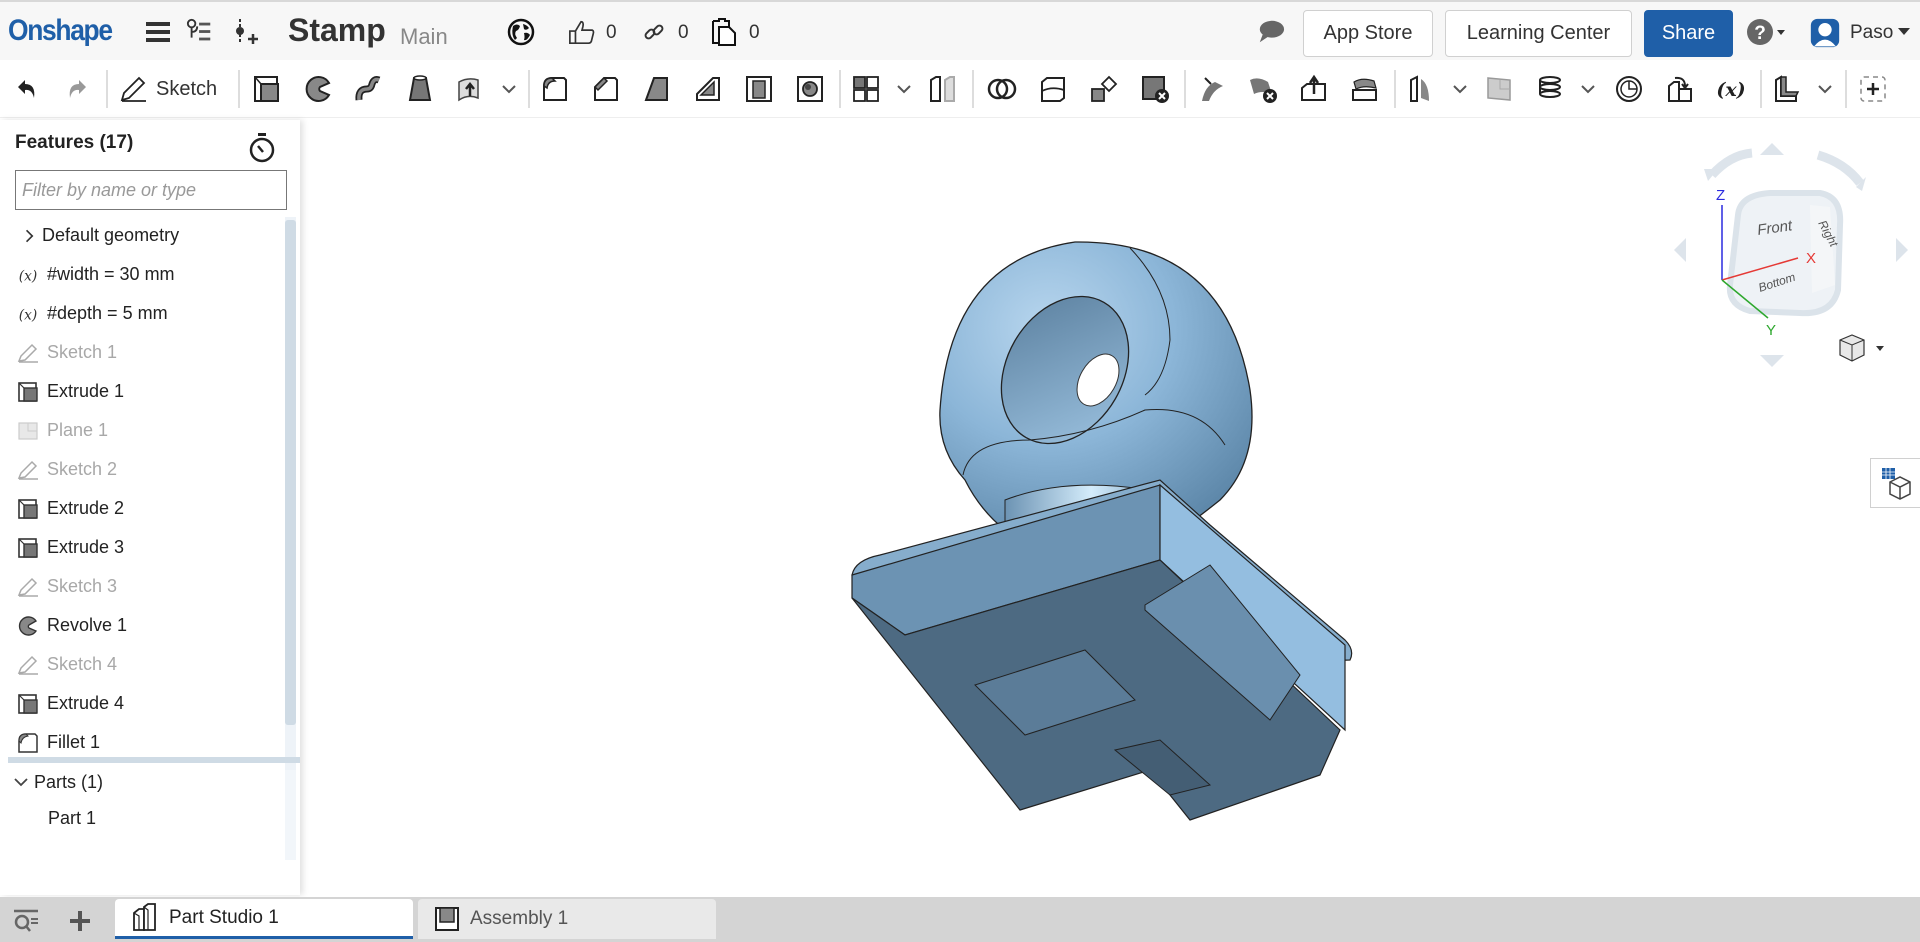 The image size is (1920, 942). Describe the element at coordinates (1772, 149) in the screenshot. I see `view-rotate-up-icon` at that location.